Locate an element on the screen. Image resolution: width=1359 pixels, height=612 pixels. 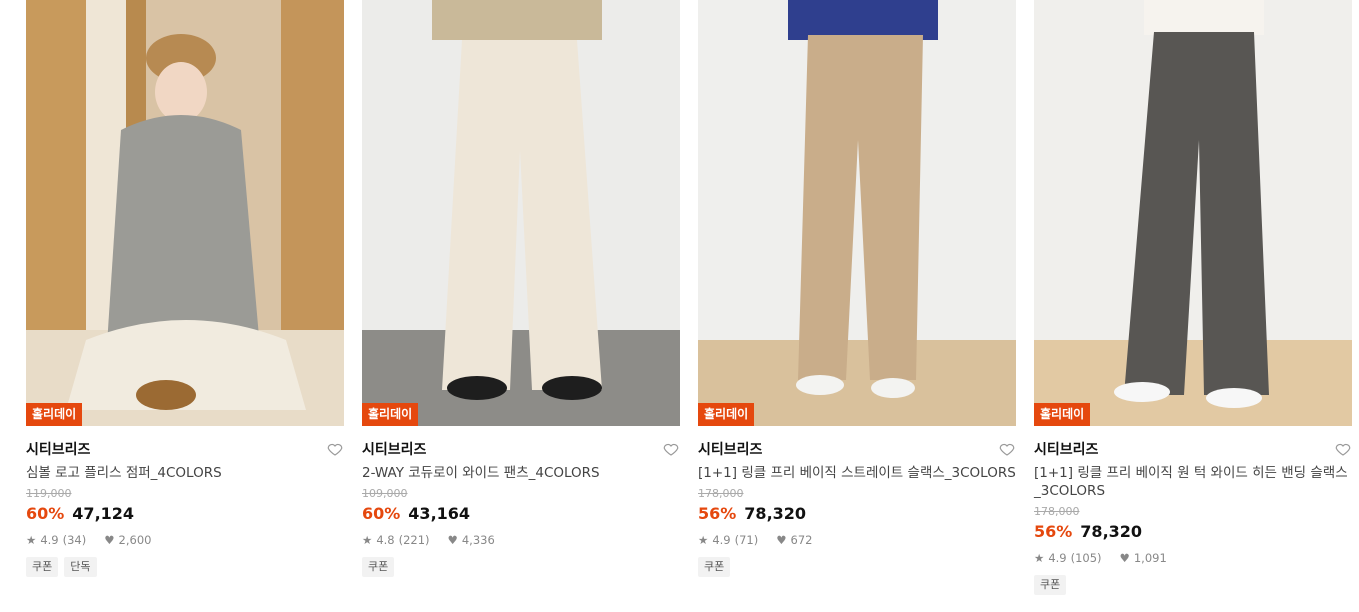
product-name: 심볼 로고 플리스 점퍼_4COLORS is located at coordinates (185, 473).